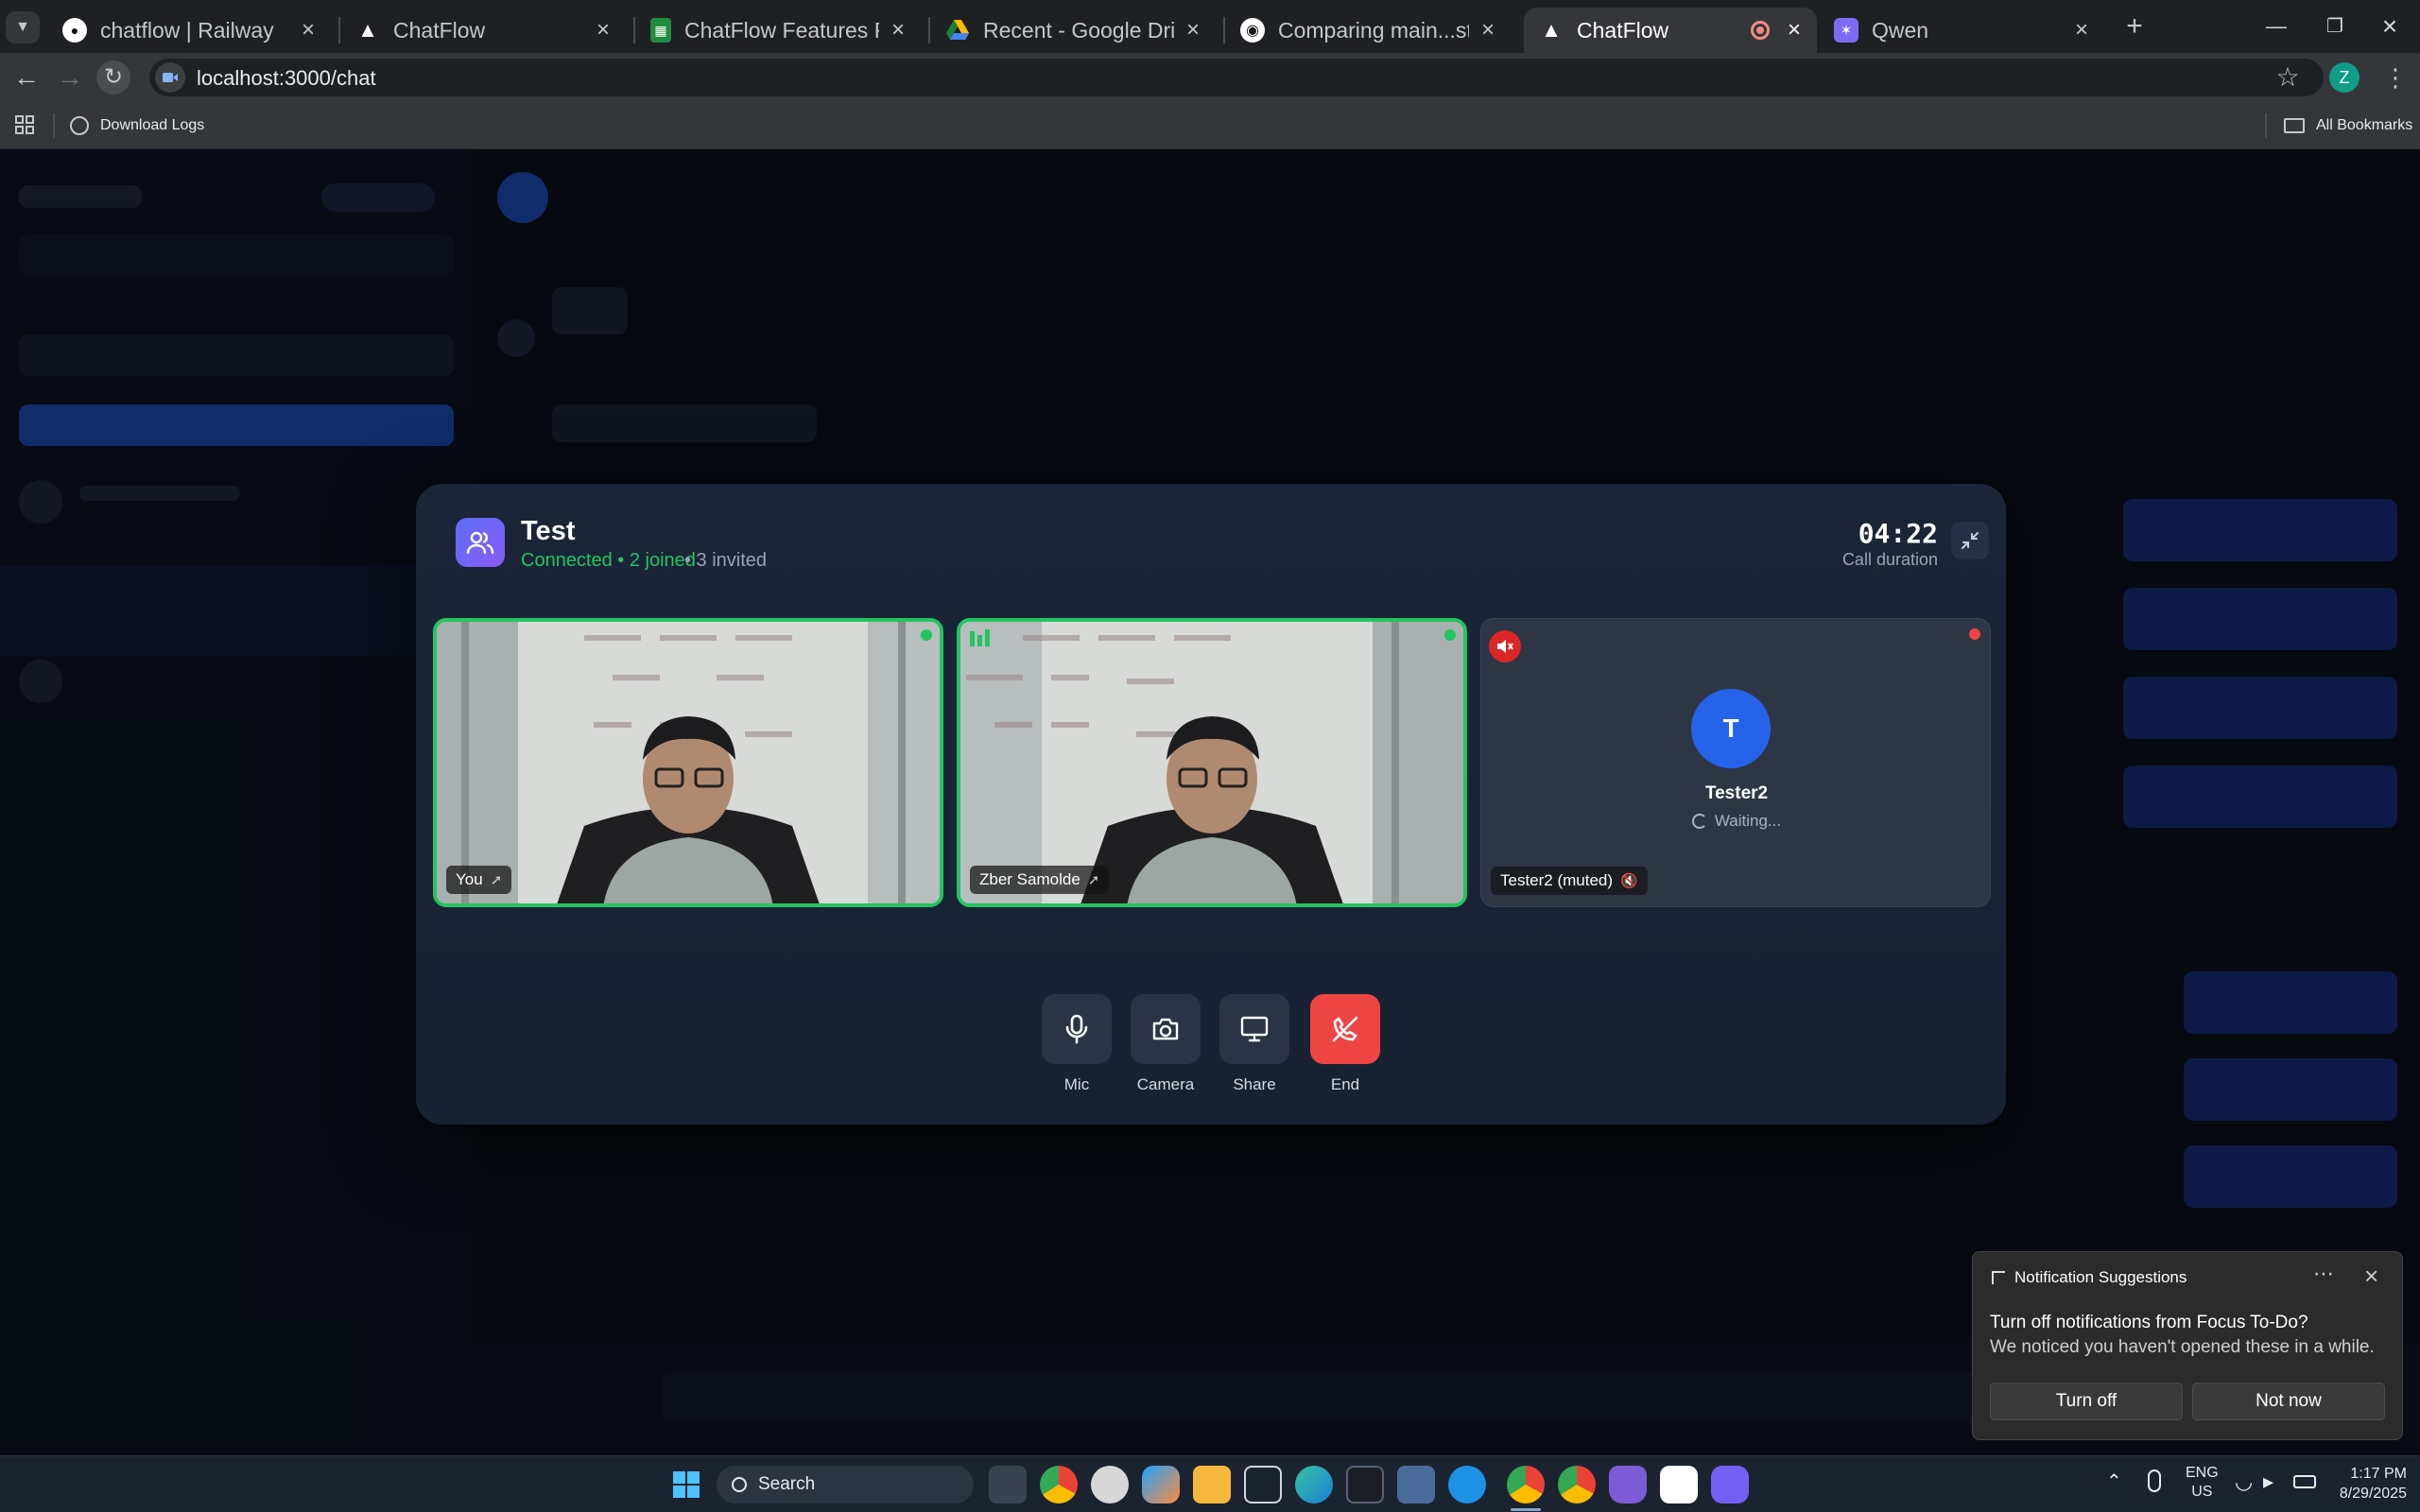 This screenshot has height=1512, width=2420. Describe the element at coordinates (367, 30) in the screenshot. I see `chatflow-icon: ▲` at that location.